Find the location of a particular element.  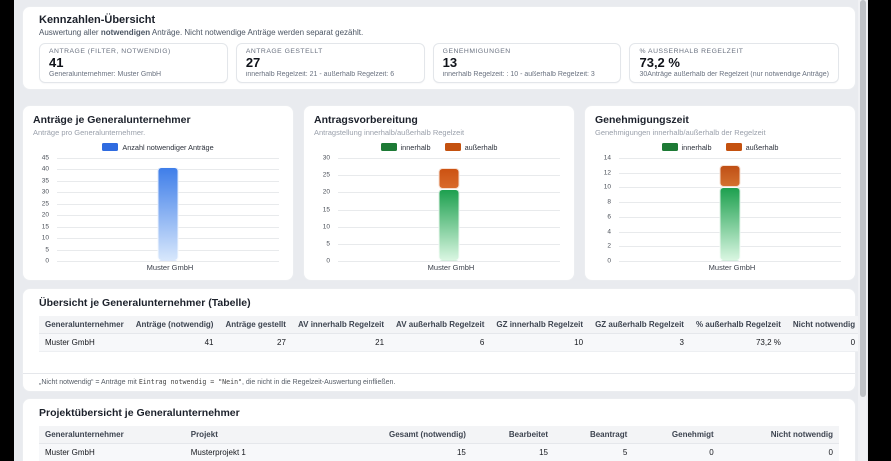

column-header: Gesamt (notwendig) is located at coordinates (400, 435).